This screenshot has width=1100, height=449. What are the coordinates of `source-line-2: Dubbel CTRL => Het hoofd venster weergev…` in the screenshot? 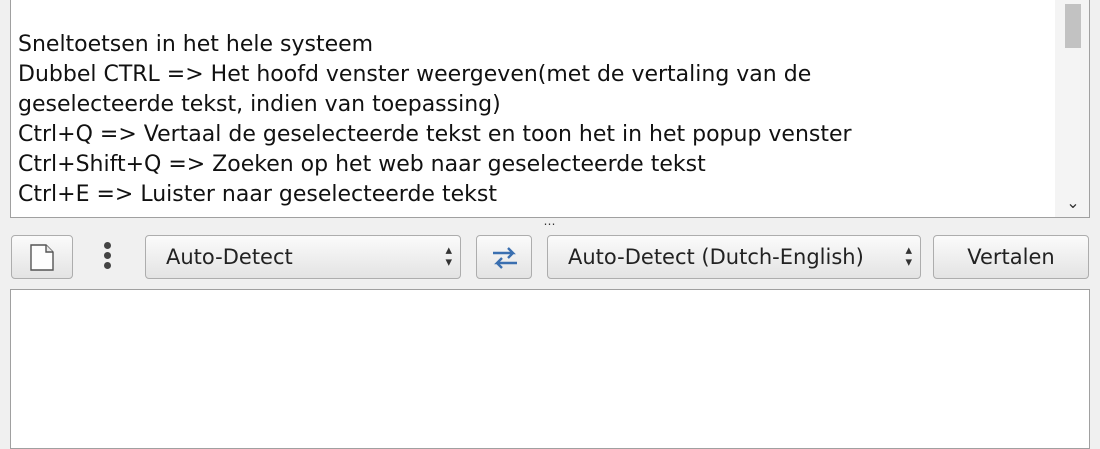 It's located at (415, 74).